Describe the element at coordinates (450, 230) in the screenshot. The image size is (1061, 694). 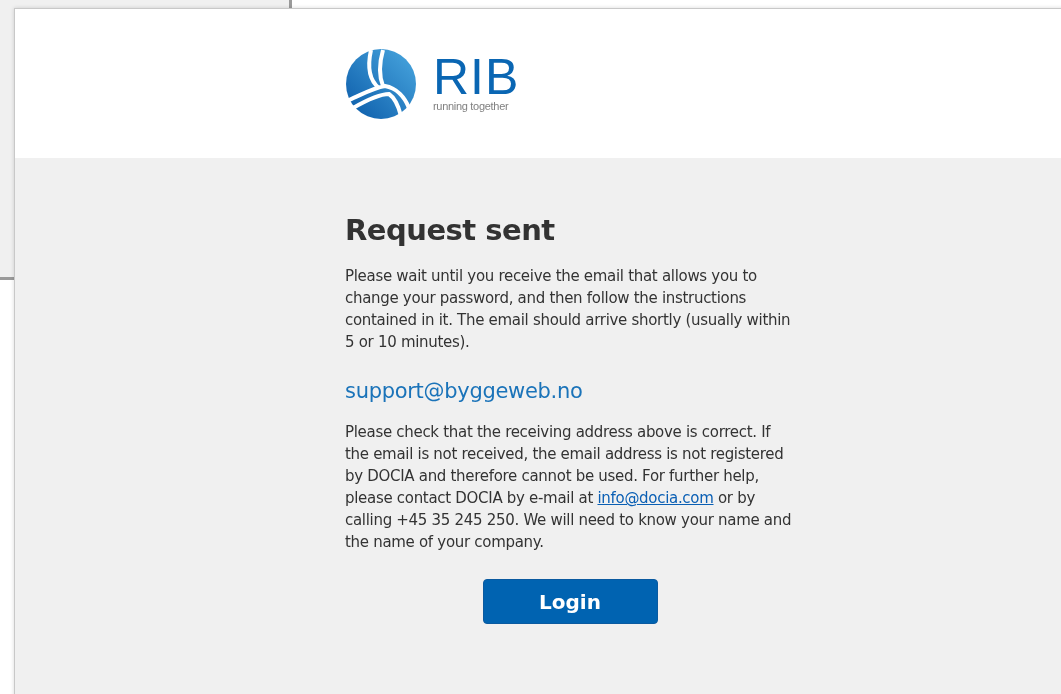
I see `page-title: Request sent` at that location.